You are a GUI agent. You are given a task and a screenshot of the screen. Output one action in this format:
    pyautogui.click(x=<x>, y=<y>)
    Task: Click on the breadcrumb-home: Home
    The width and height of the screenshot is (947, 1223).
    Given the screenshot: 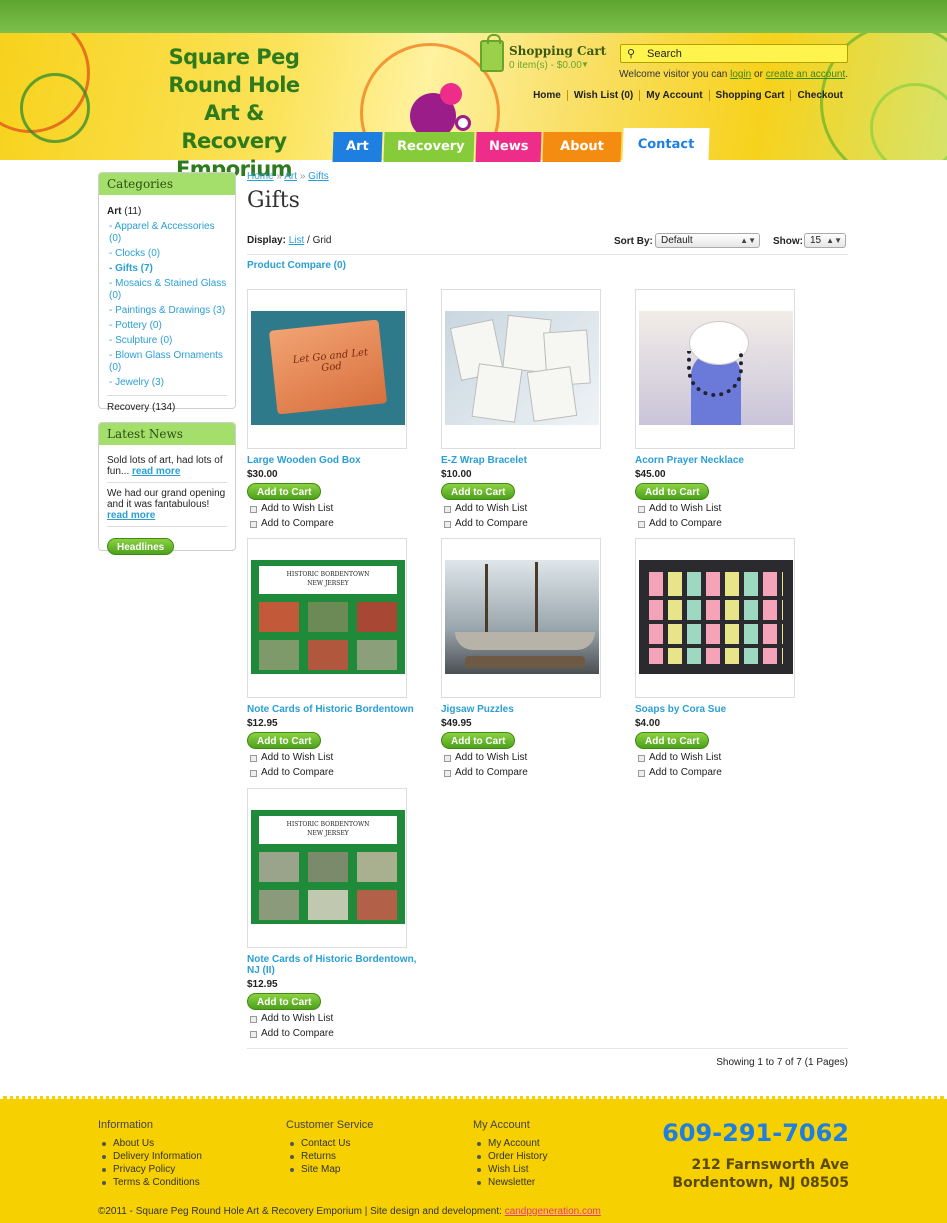 What is the action you would take?
    pyautogui.click(x=260, y=176)
    